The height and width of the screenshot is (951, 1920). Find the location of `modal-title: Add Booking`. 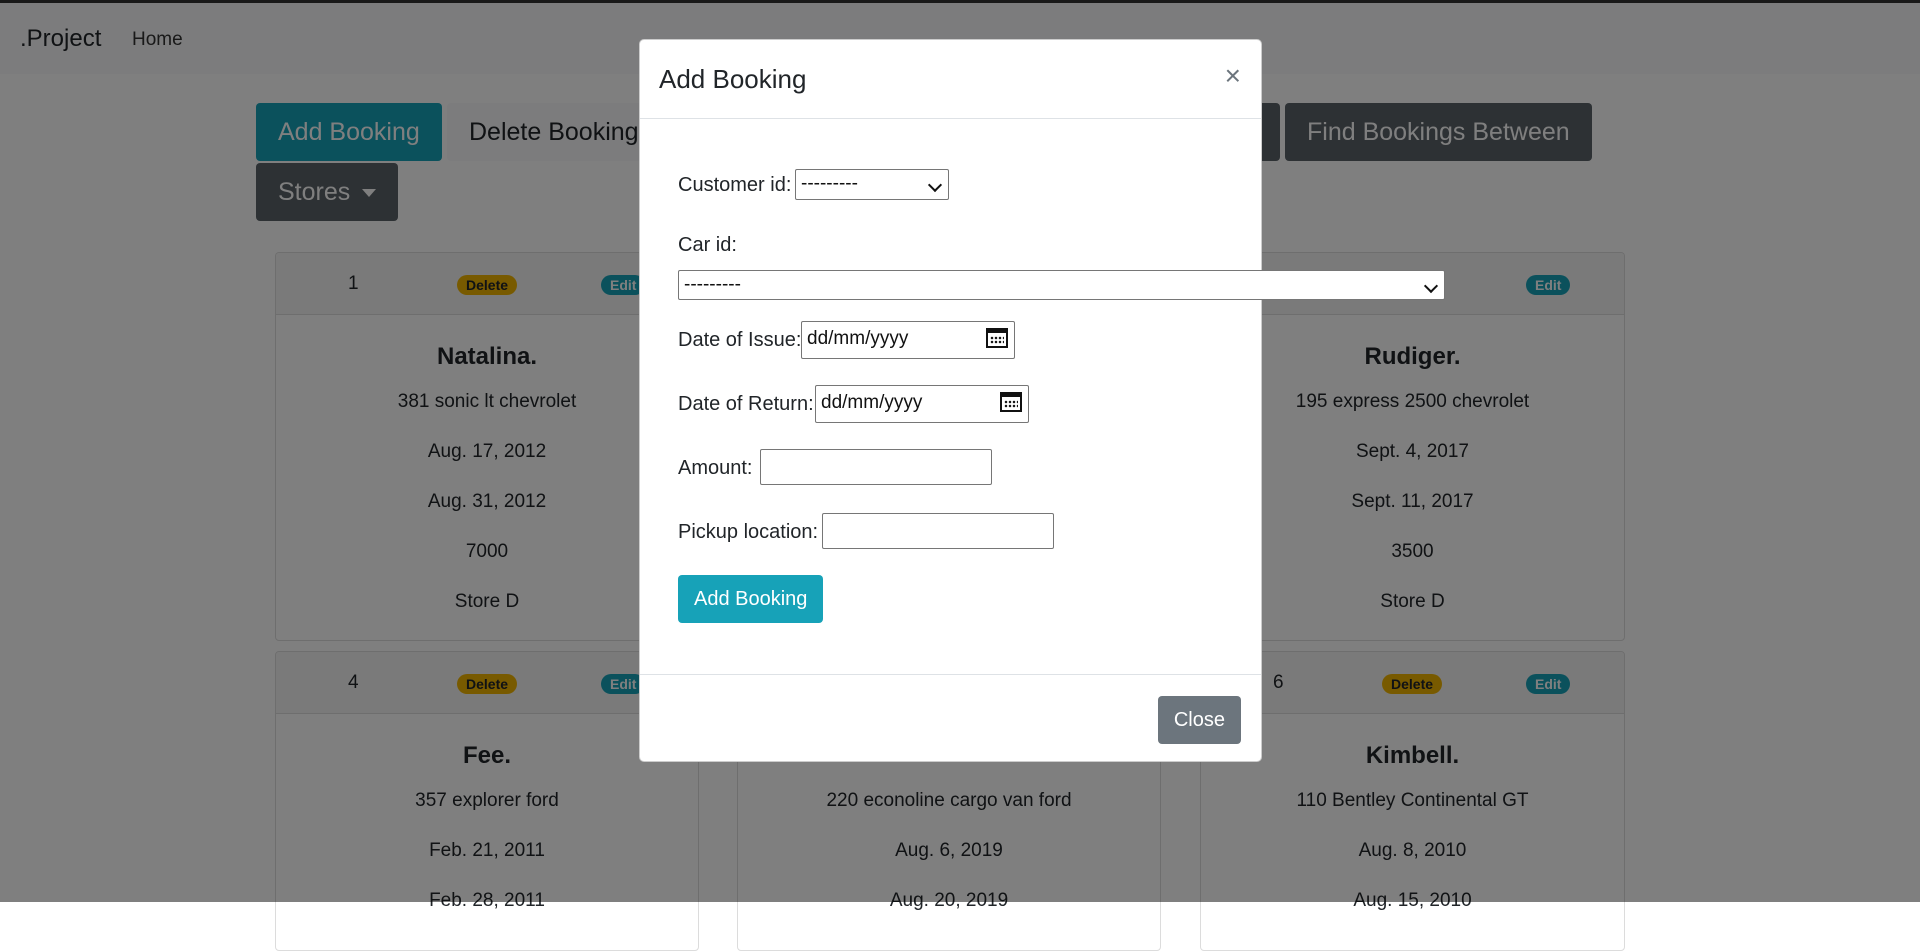

modal-title: Add Booking is located at coordinates (733, 79).